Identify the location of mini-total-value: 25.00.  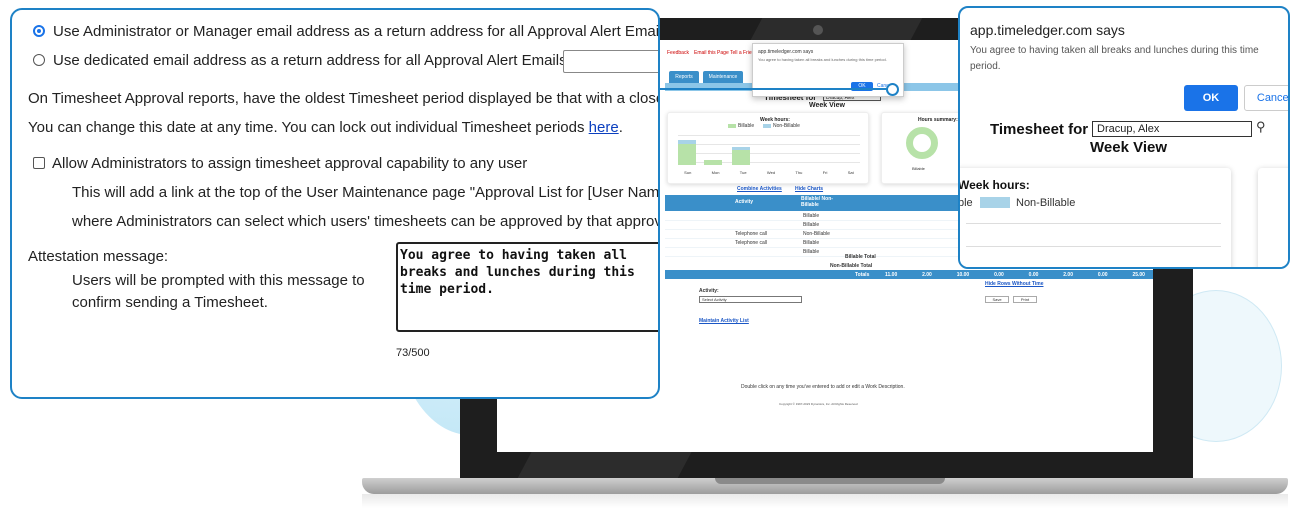
(1138, 275).